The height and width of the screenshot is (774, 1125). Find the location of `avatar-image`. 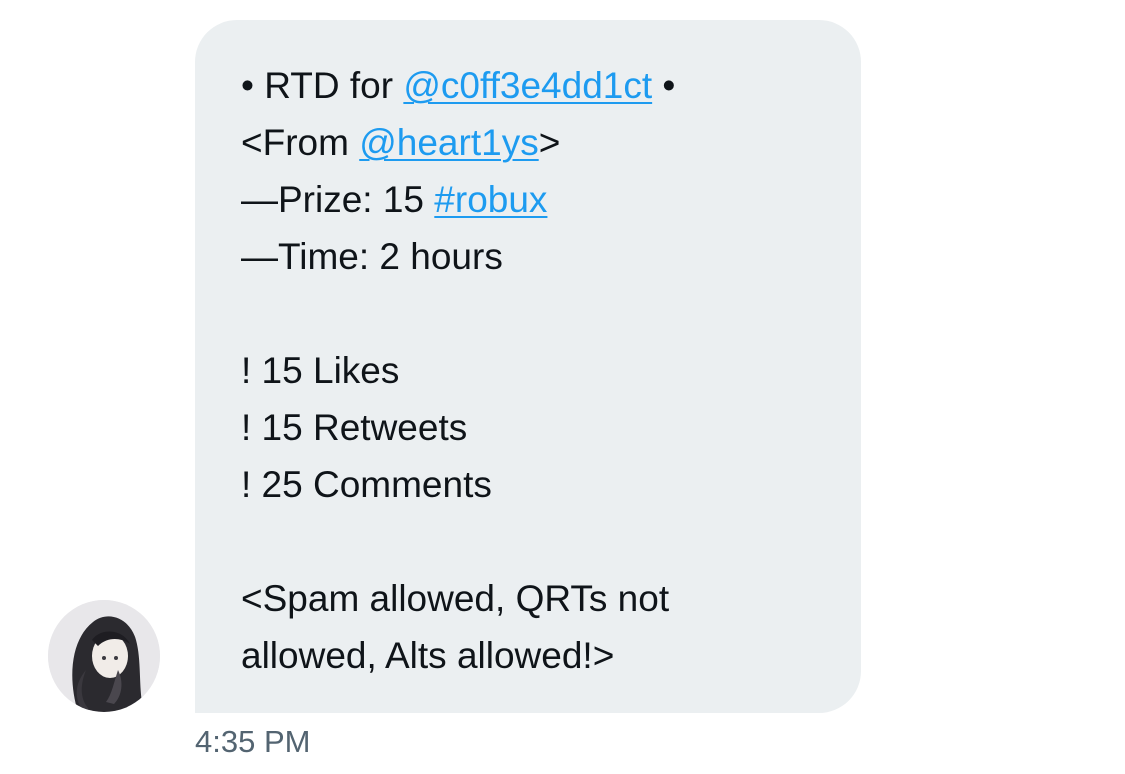

avatar-image is located at coordinates (104, 656).